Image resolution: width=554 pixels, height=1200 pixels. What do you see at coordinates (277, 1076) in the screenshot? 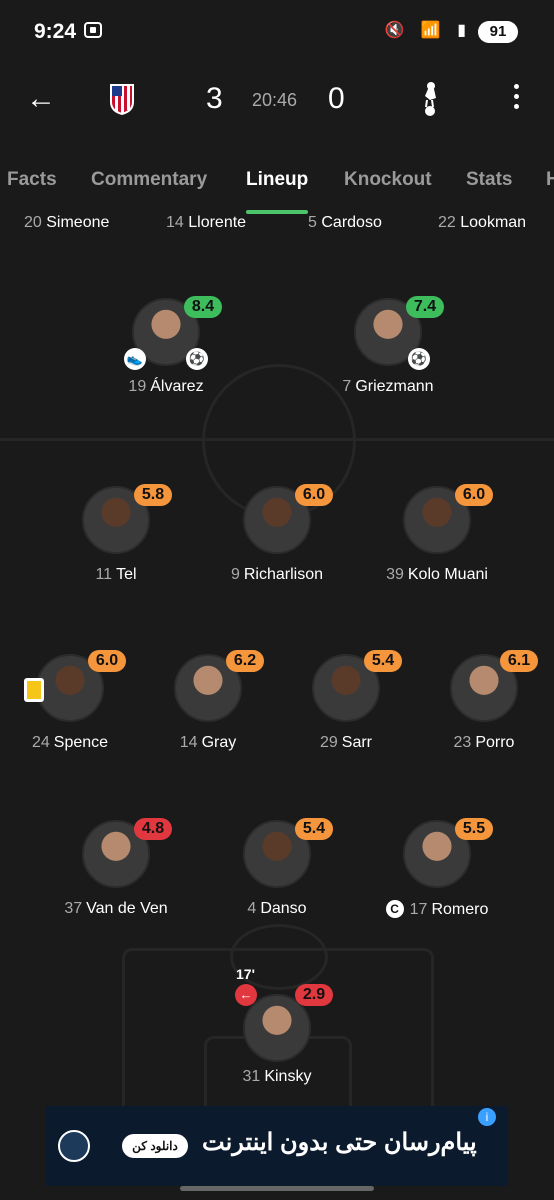
I see `player-name: 31 Kinsky` at bounding box center [277, 1076].